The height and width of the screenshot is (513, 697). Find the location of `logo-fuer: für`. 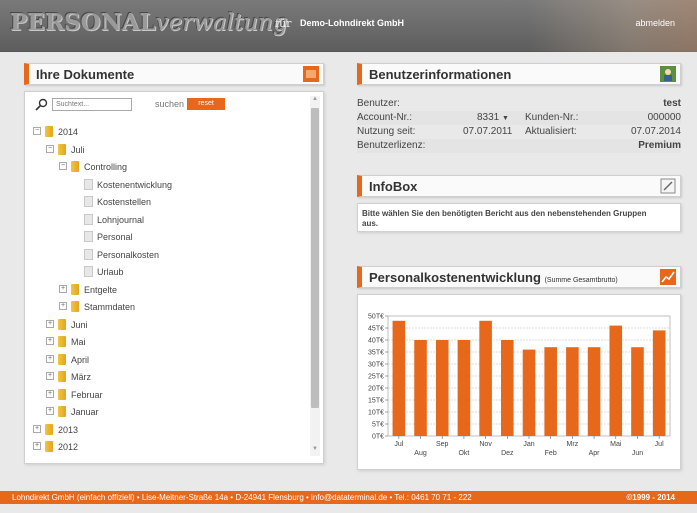

logo-fuer: für is located at coordinates (283, 23).